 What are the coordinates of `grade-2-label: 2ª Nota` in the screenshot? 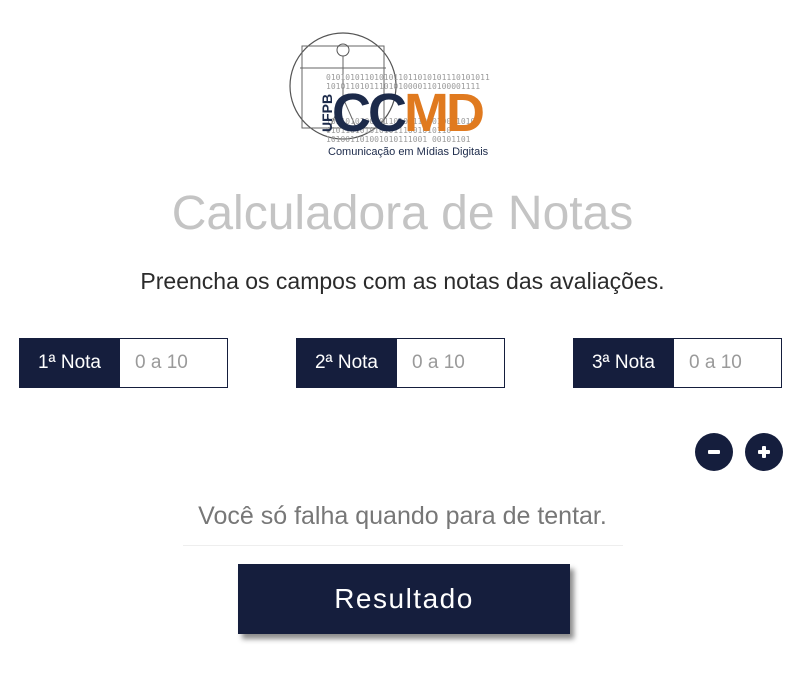 It's located at (346, 363).